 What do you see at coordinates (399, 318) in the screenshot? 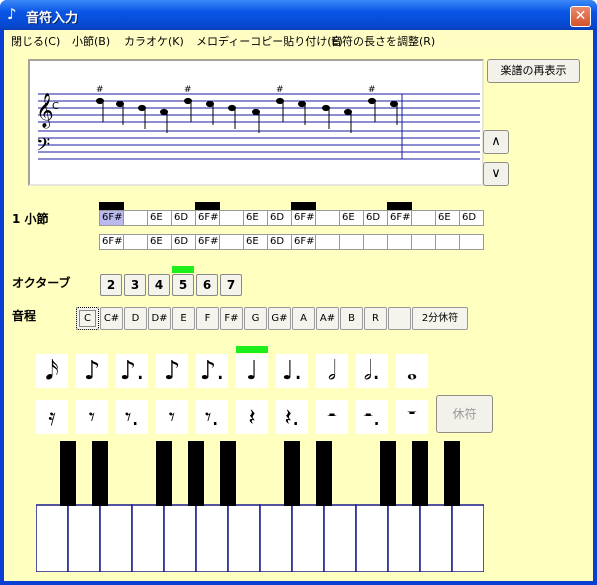
I see `pitch-button` at bounding box center [399, 318].